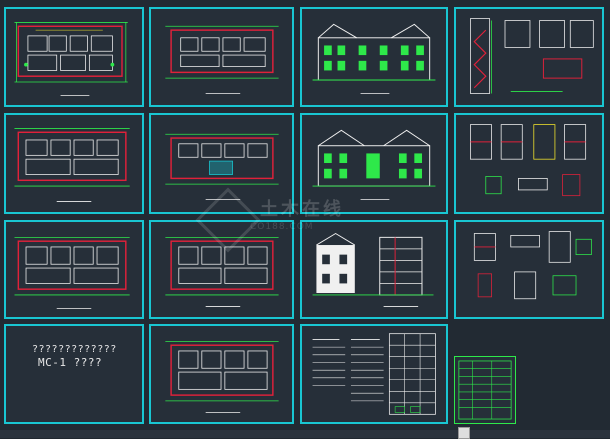  I want to click on table-drawing, so click(485, 390).